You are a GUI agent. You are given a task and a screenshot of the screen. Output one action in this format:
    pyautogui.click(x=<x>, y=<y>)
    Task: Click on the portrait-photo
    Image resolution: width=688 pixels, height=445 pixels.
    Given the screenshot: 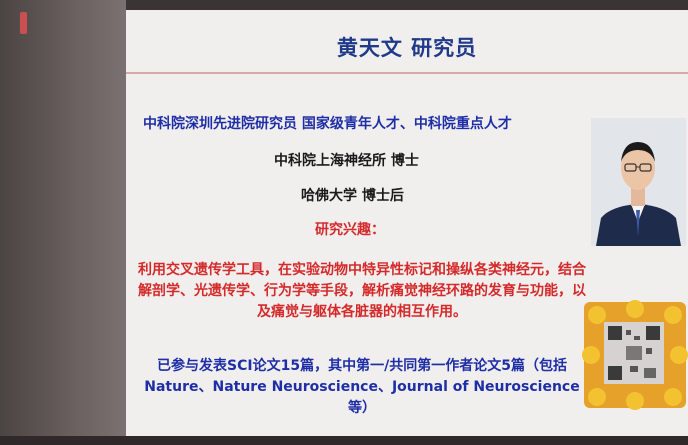 What is the action you would take?
    pyautogui.click(x=638, y=182)
    